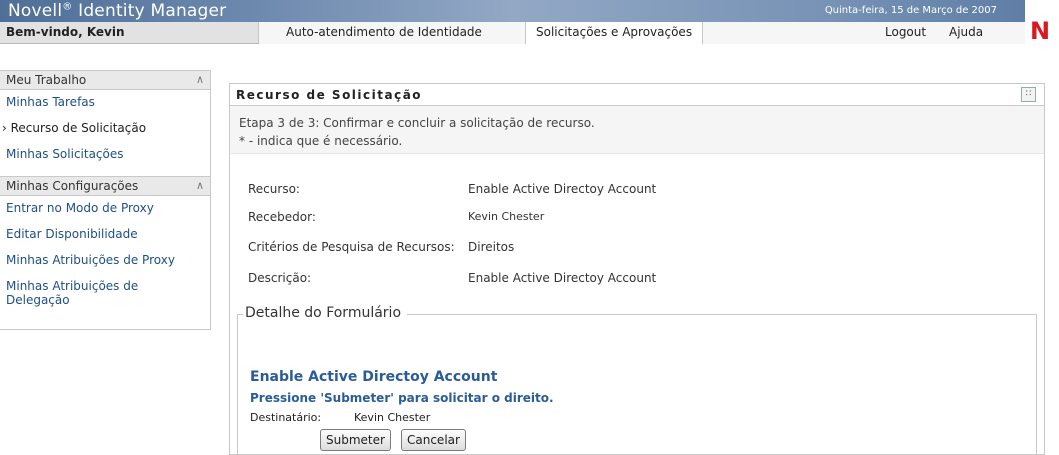 This screenshot has height=455, width=1059. What do you see at coordinates (105, 103) in the screenshot?
I see `sidebar-item-my-tasks: Minhas Tarefas` at bounding box center [105, 103].